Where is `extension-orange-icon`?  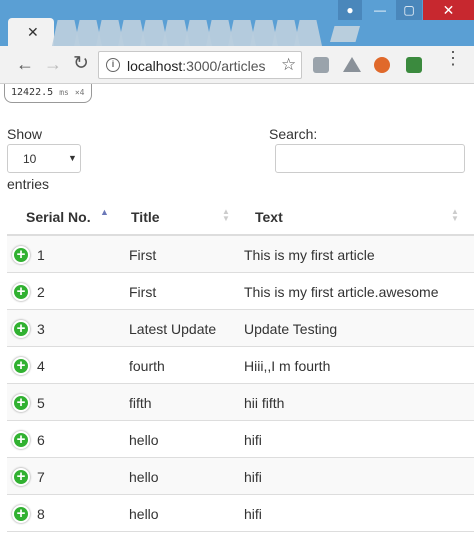 extension-orange-icon is located at coordinates (382, 65).